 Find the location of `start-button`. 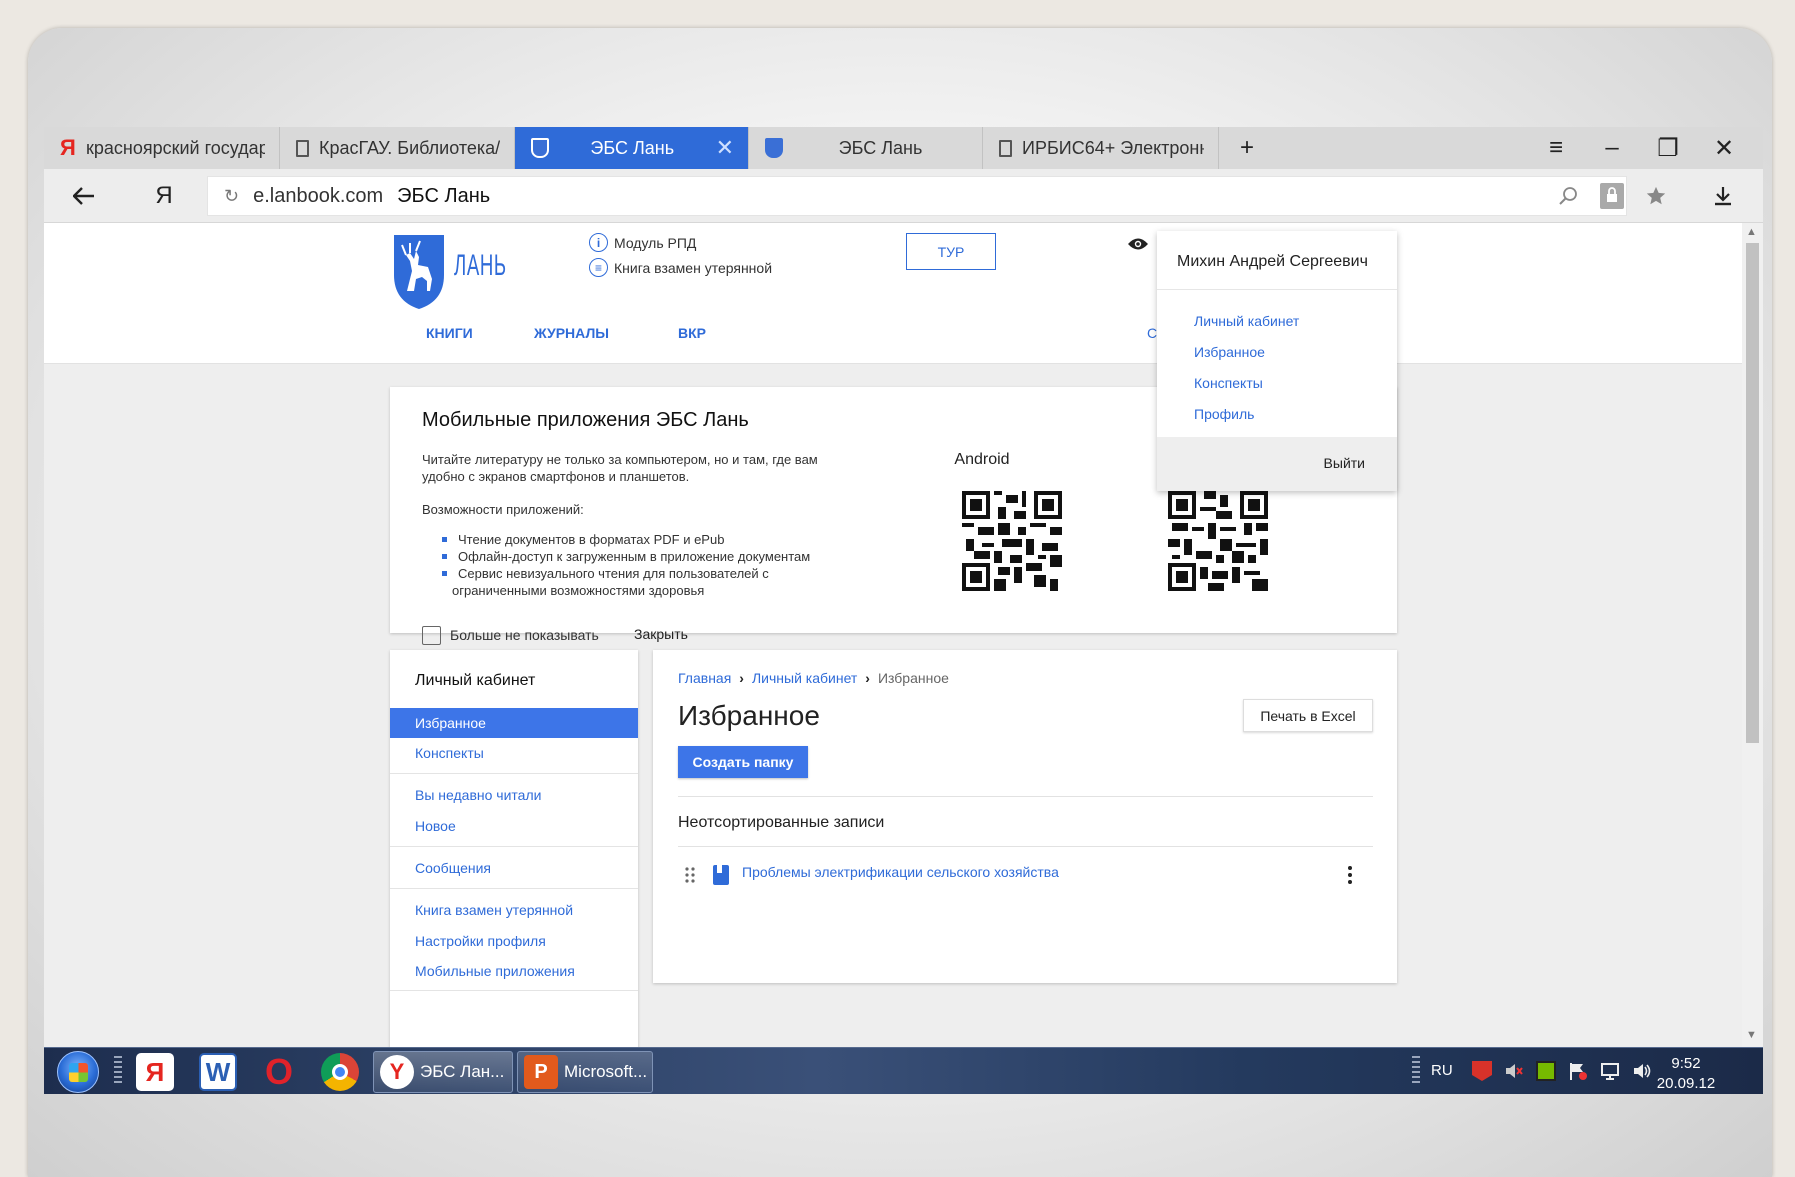

start-button is located at coordinates (78, 1072).